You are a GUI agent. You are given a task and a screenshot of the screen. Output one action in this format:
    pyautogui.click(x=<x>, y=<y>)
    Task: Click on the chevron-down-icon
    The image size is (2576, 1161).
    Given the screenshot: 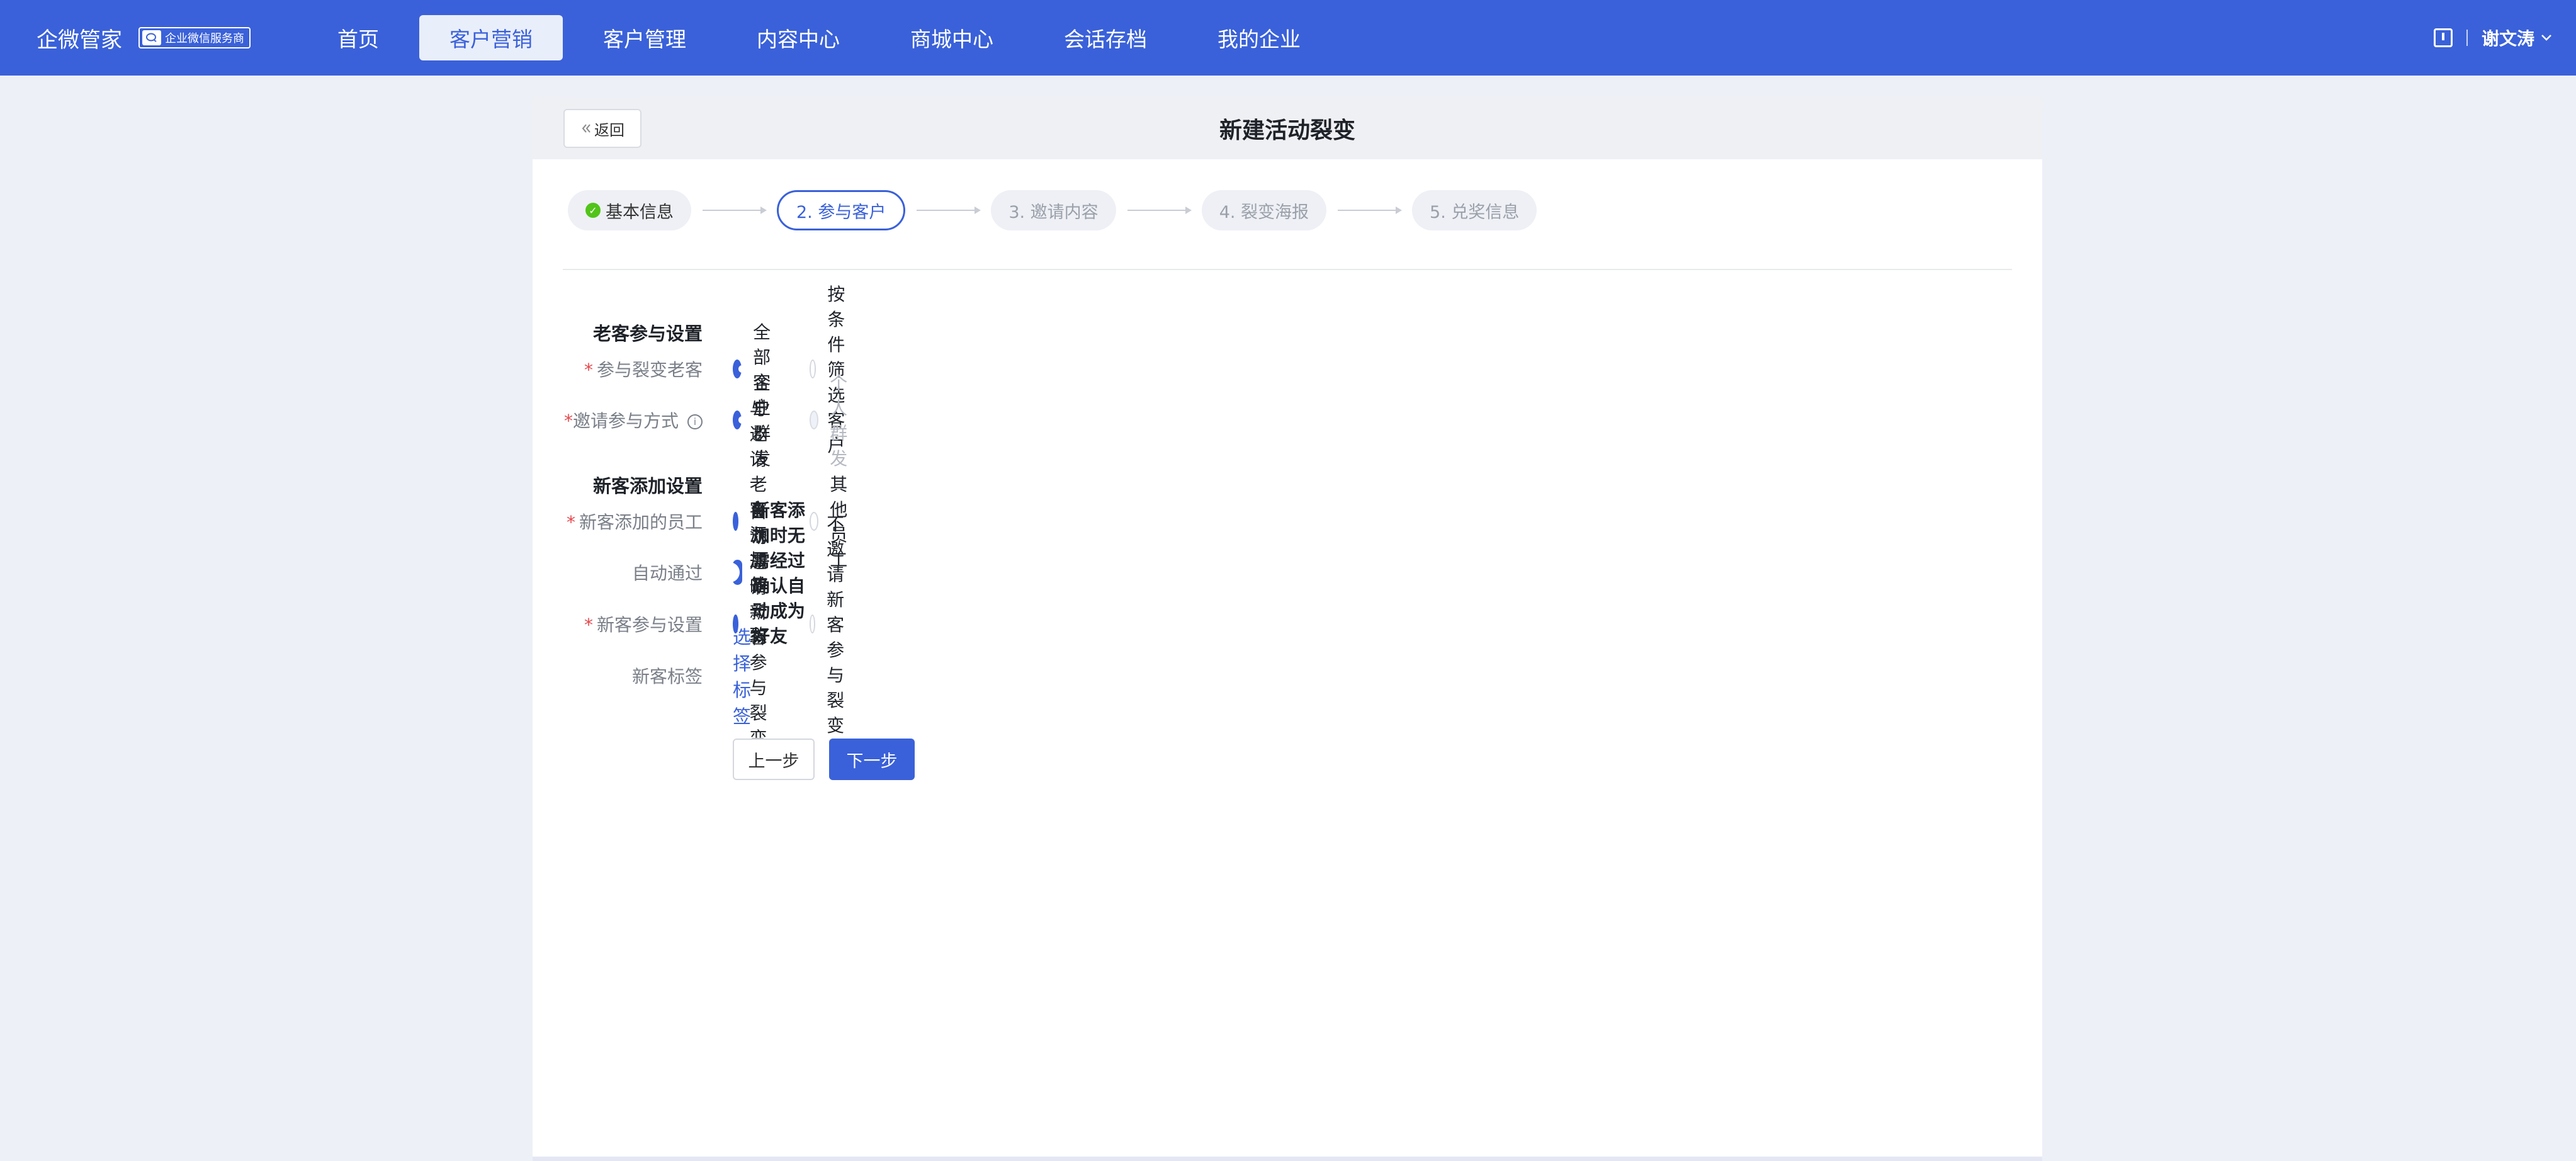 What is the action you would take?
    pyautogui.click(x=2546, y=38)
    